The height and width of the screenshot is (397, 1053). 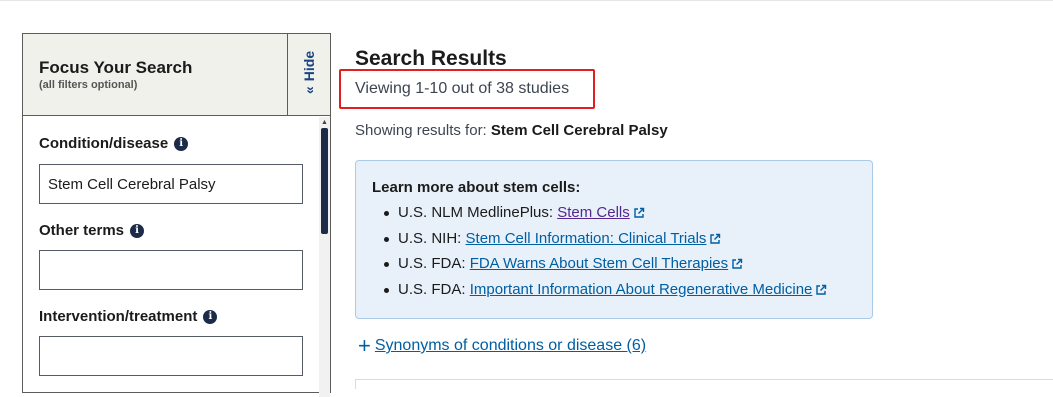 What do you see at coordinates (171, 270) in the screenshot?
I see `other-terms-input` at bounding box center [171, 270].